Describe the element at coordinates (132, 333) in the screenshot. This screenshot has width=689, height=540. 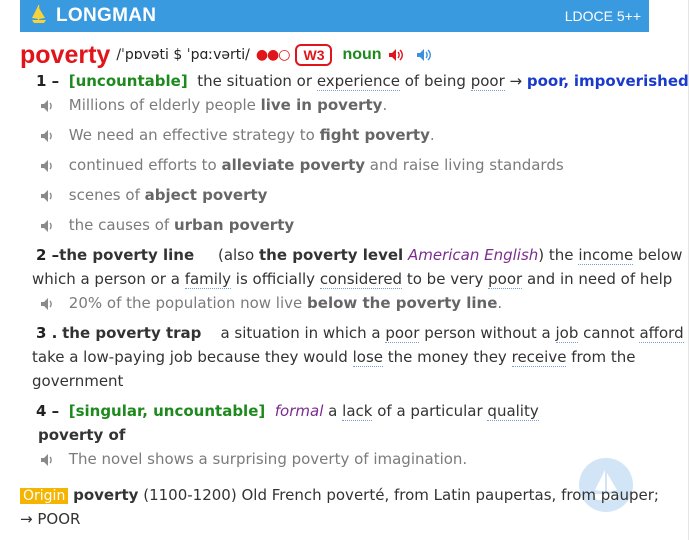
I see `phrase-headword: the poverty trap` at that location.